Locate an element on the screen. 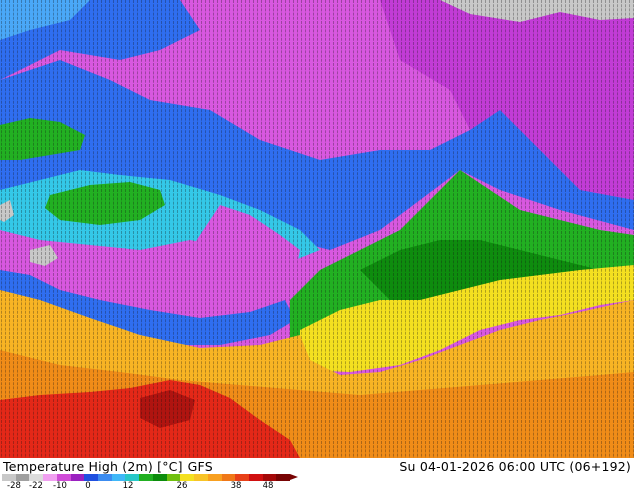 Image resolution: width=634 pixels, height=491 pixels. color-scale: -28 -22 -10 0 12 26 38 48 is located at coordinates (150, 482).